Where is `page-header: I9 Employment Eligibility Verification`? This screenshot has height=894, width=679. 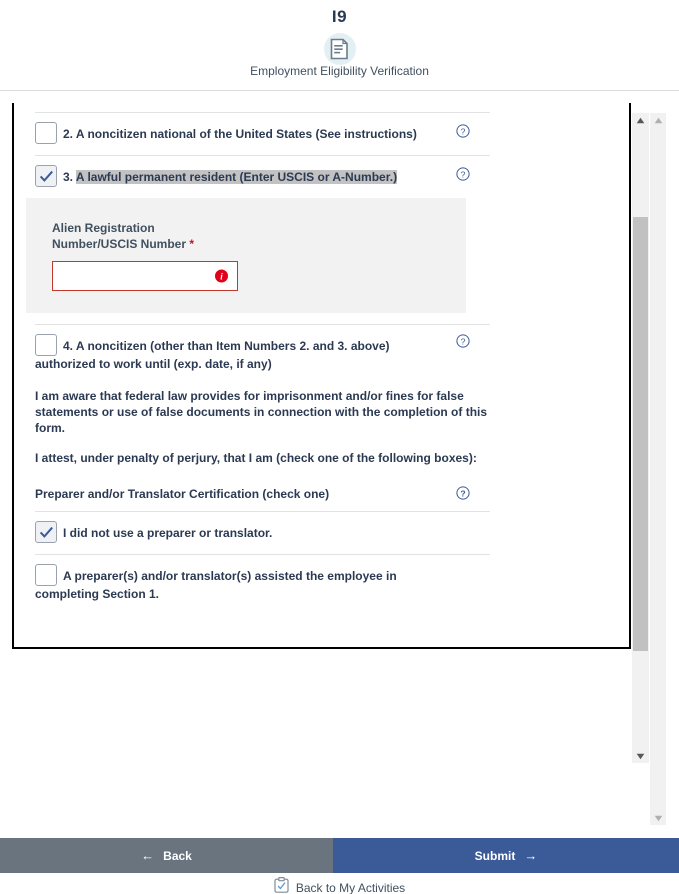
page-header: I9 Employment Eligibility Verification is located at coordinates (339, 45).